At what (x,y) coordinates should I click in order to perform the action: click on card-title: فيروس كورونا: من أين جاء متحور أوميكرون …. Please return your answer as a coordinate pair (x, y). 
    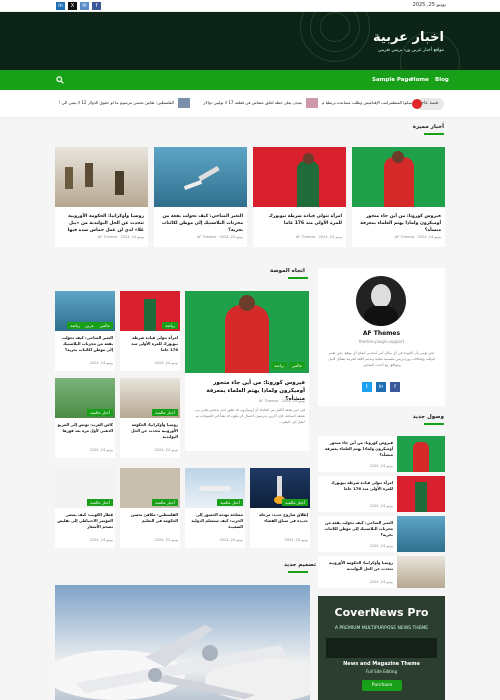
    Looking at the image, I should click on (398, 223).